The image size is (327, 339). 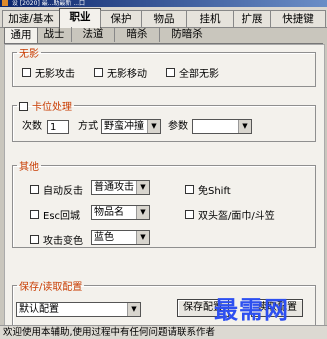 I want to click on attack-color-label: 攻击变色, so click(x=63, y=241).